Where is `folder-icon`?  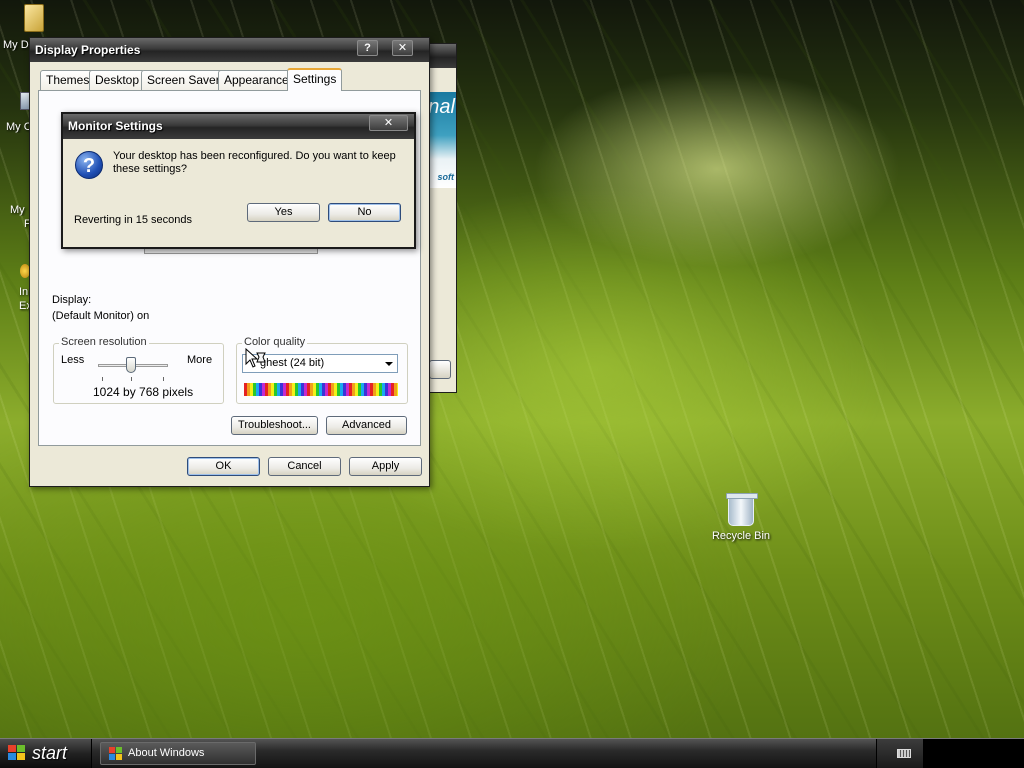
folder-icon is located at coordinates (34, 18).